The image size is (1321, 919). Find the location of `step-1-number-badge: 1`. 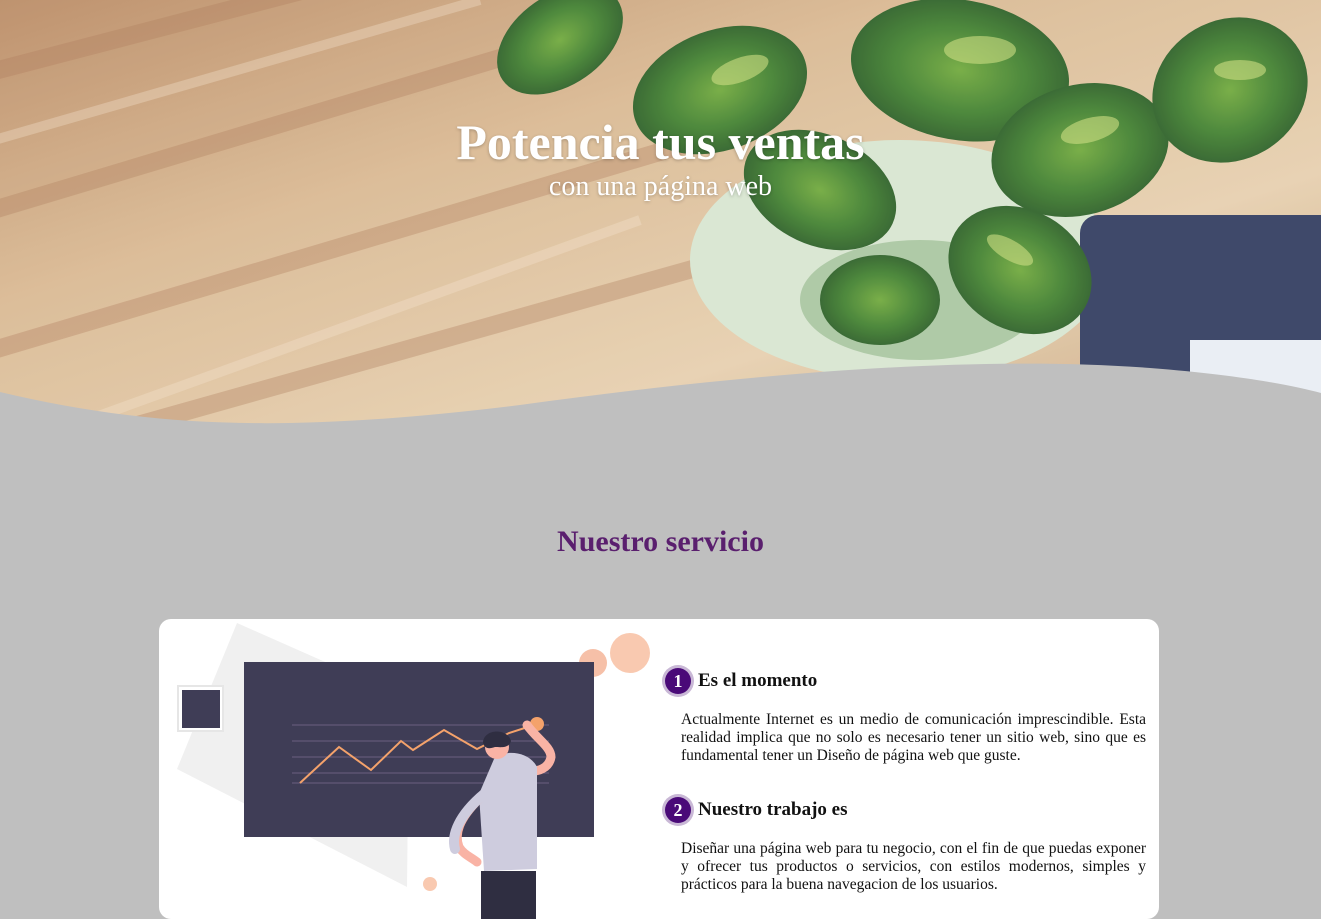

step-1-number-badge: 1 is located at coordinates (678, 681).